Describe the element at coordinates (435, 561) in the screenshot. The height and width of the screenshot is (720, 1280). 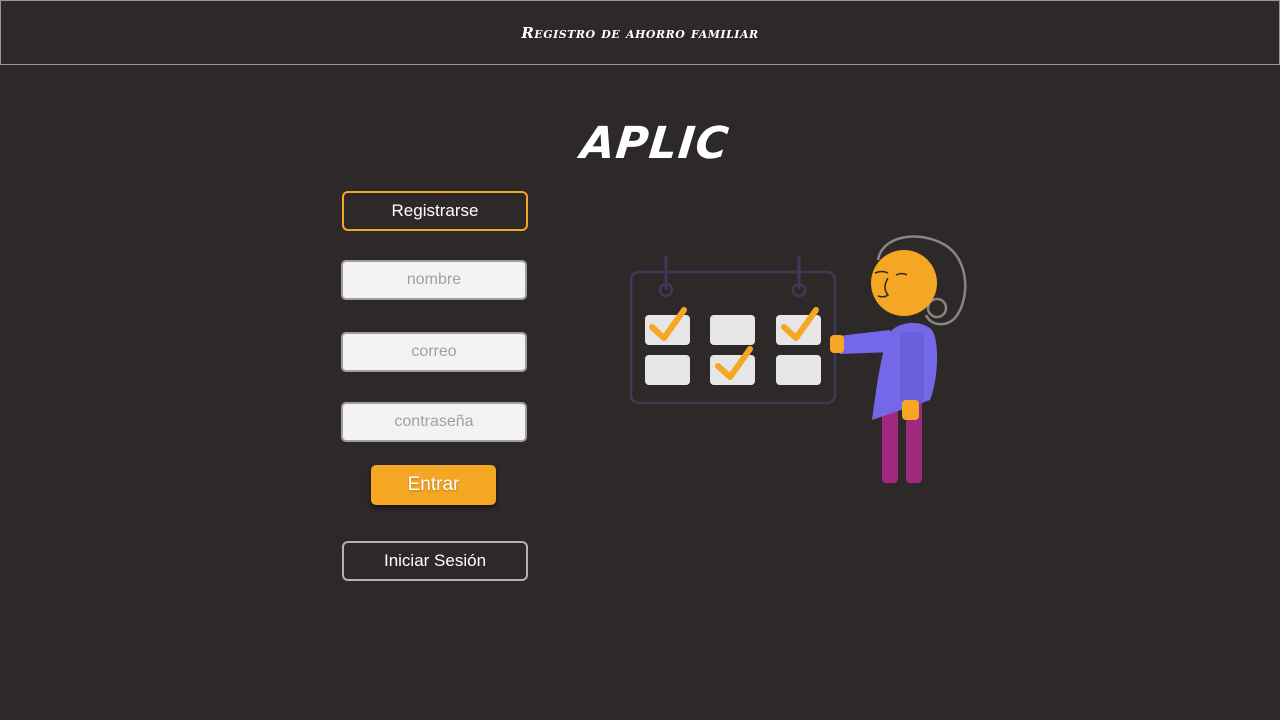
I see `login-button: Iniciar Sesión` at that location.